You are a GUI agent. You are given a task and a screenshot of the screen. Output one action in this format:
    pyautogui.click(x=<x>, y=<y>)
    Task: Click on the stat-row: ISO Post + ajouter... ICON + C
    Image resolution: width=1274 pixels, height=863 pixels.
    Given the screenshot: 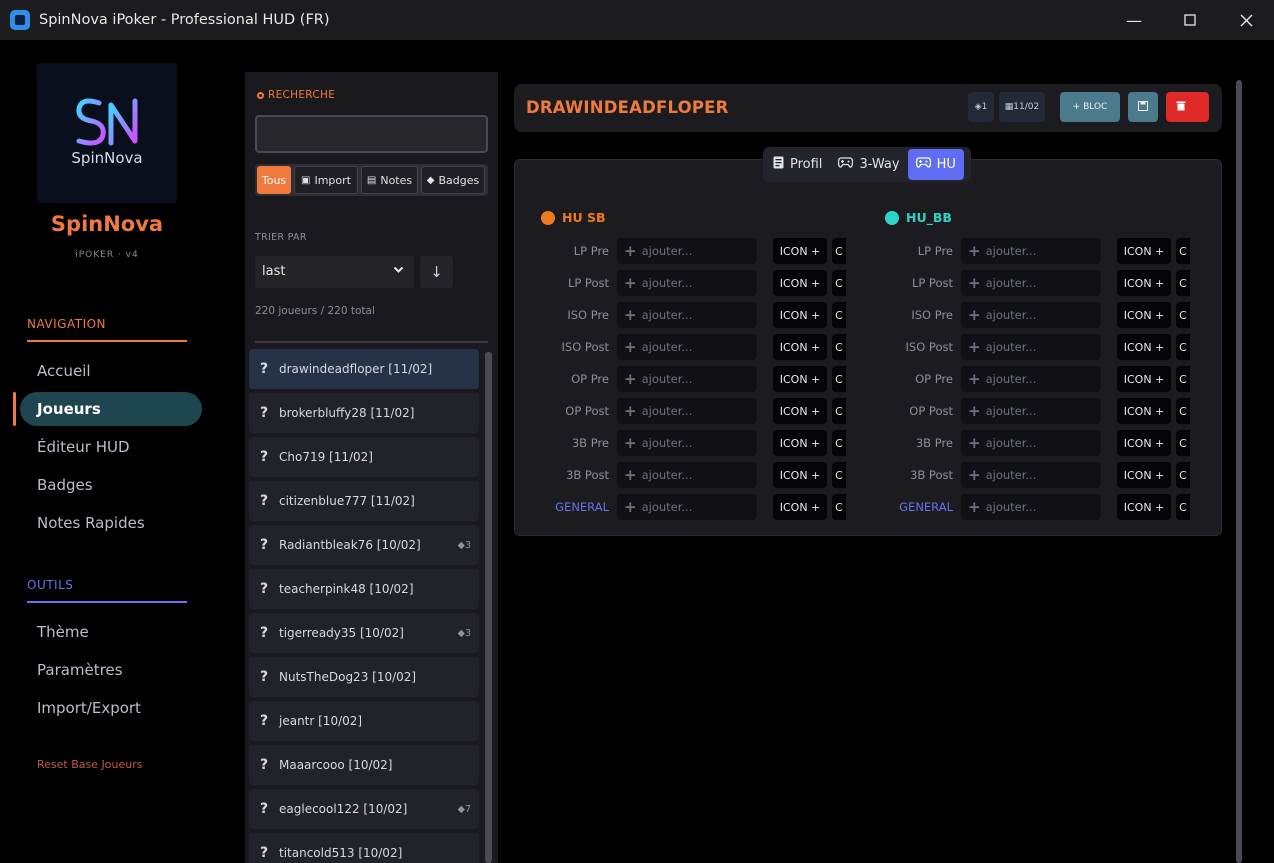 What is the action you would take?
    pyautogui.click(x=682, y=347)
    